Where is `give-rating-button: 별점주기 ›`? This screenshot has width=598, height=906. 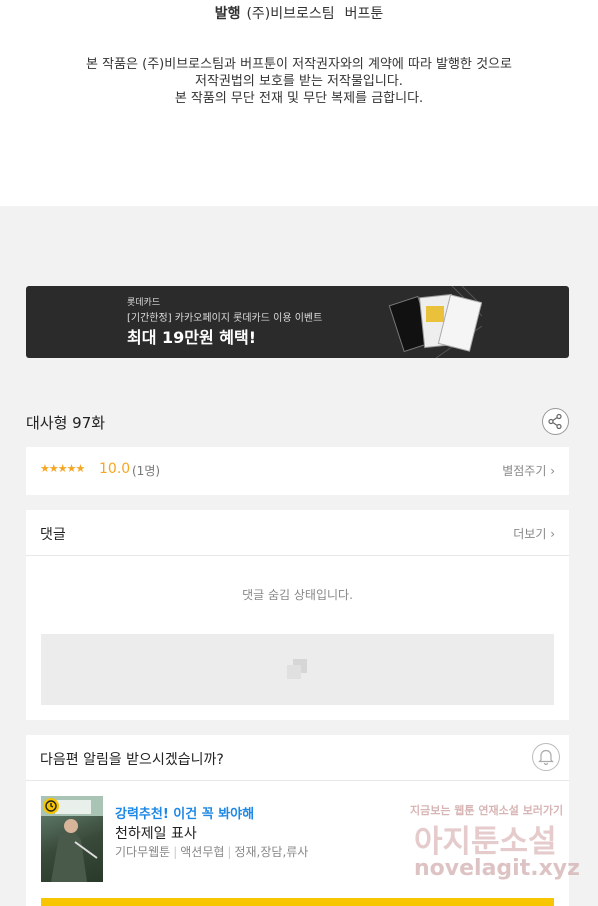
give-rating-button: 별점주기 › is located at coordinates (528, 470).